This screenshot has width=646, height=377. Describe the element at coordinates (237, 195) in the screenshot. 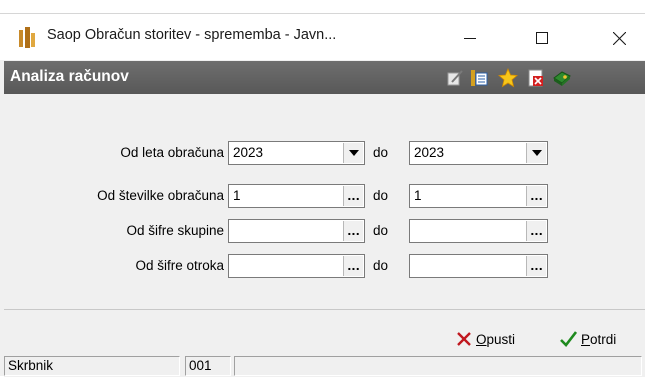

I see `number-from-value: 1` at that location.